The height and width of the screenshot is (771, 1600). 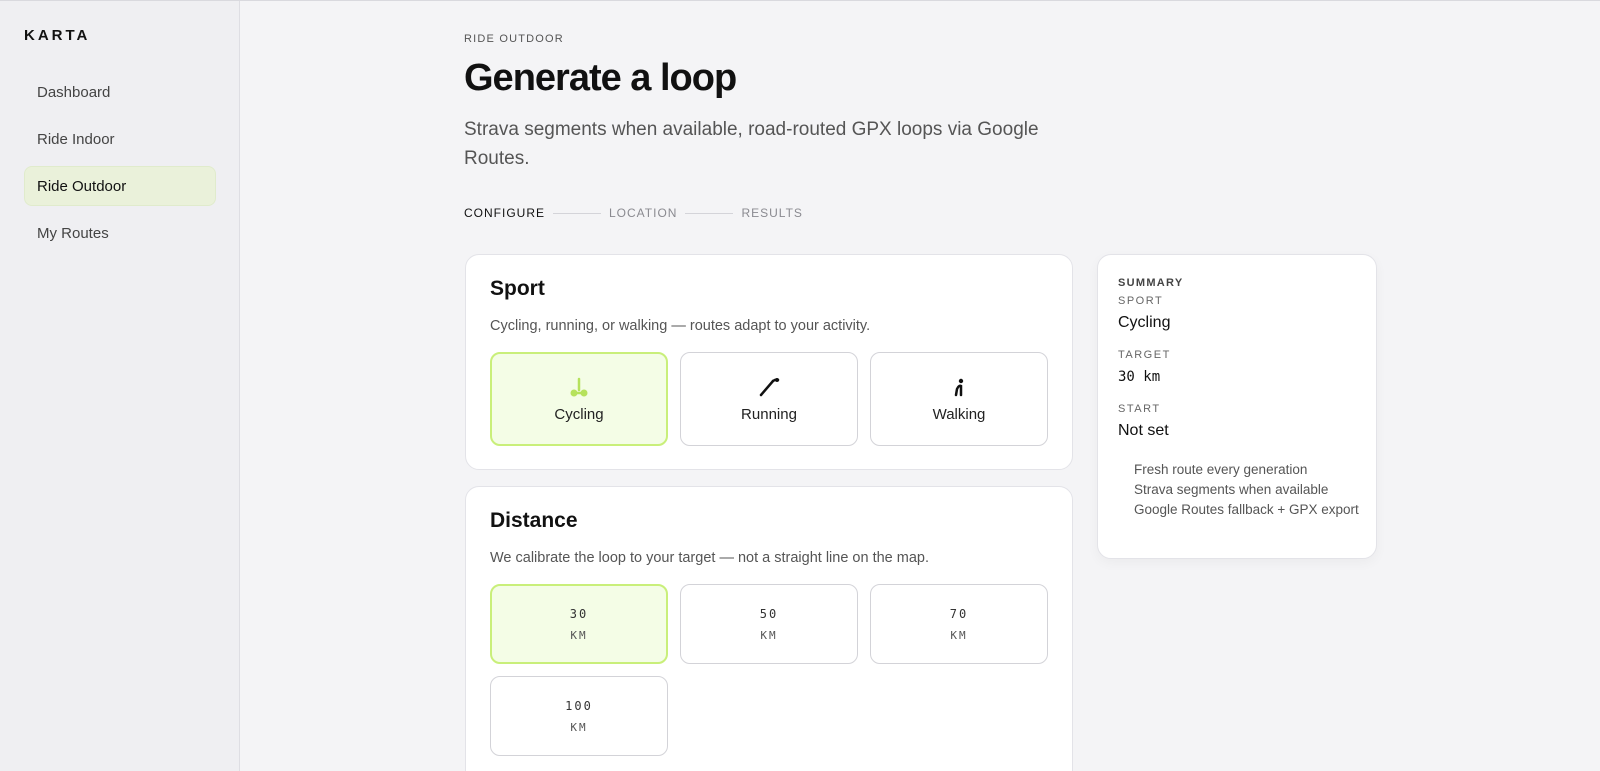 What do you see at coordinates (517, 288) in the screenshot?
I see `sport-title: Sport` at bounding box center [517, 288].